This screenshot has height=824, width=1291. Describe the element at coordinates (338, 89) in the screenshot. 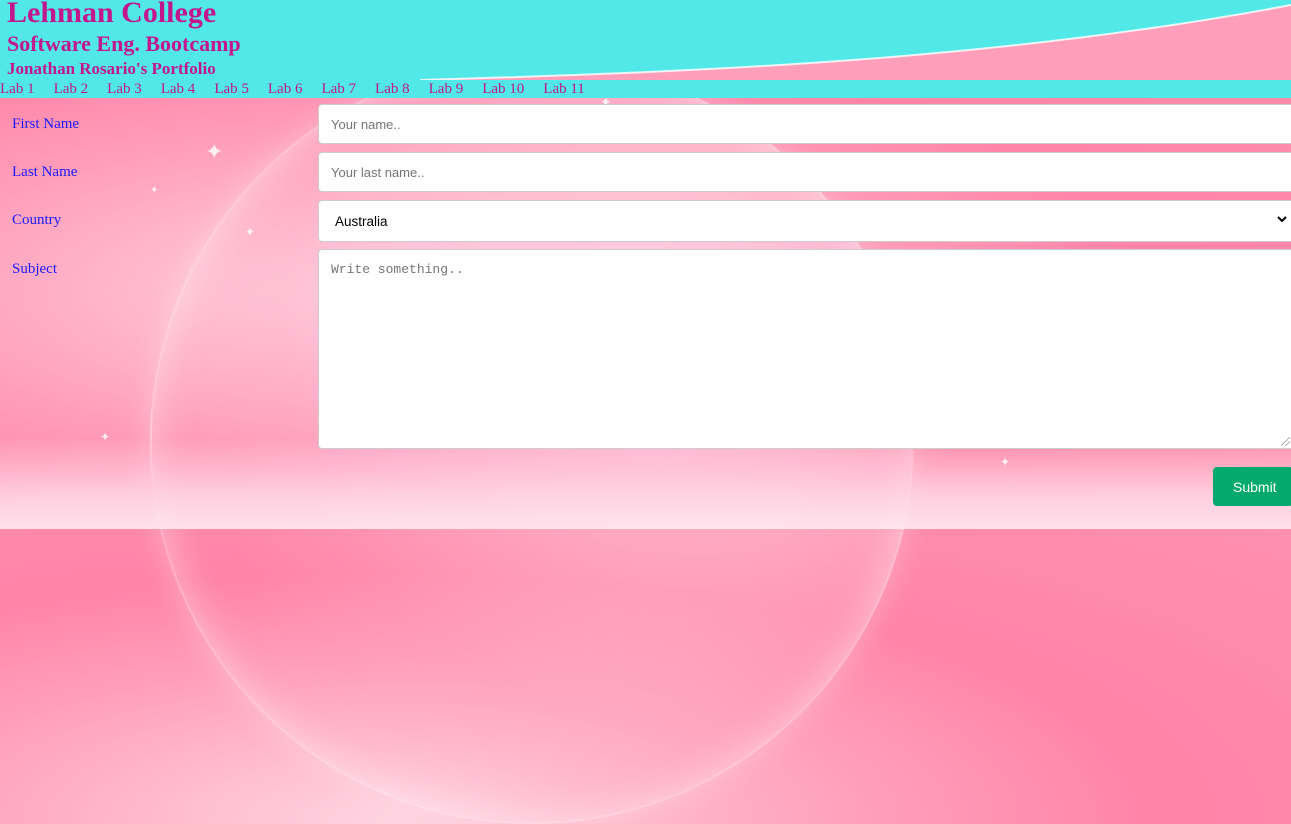

I see `nav-link-lab-7: Lab 7` at that location.